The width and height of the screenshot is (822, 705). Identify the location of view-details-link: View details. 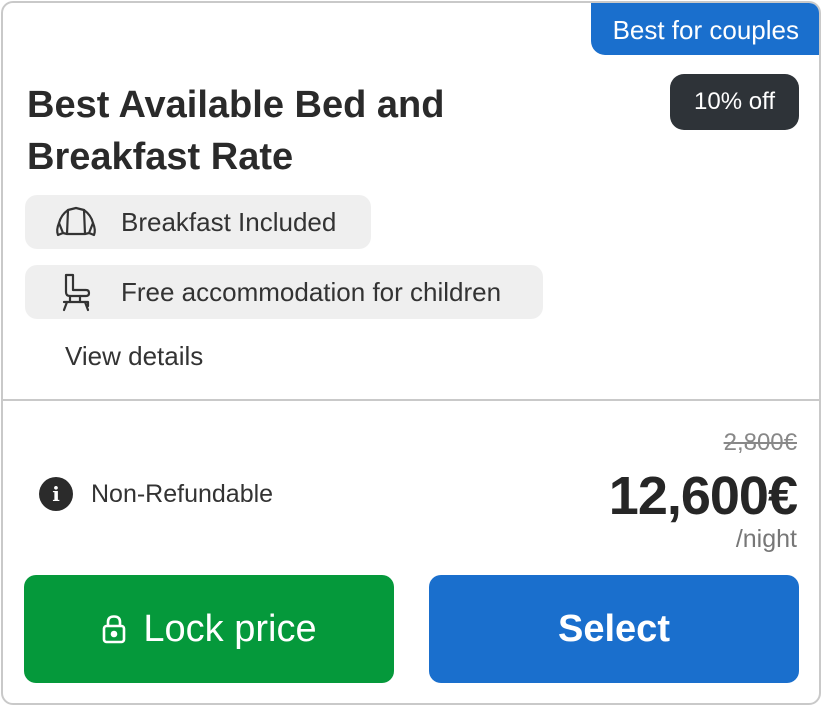
(134, 356).